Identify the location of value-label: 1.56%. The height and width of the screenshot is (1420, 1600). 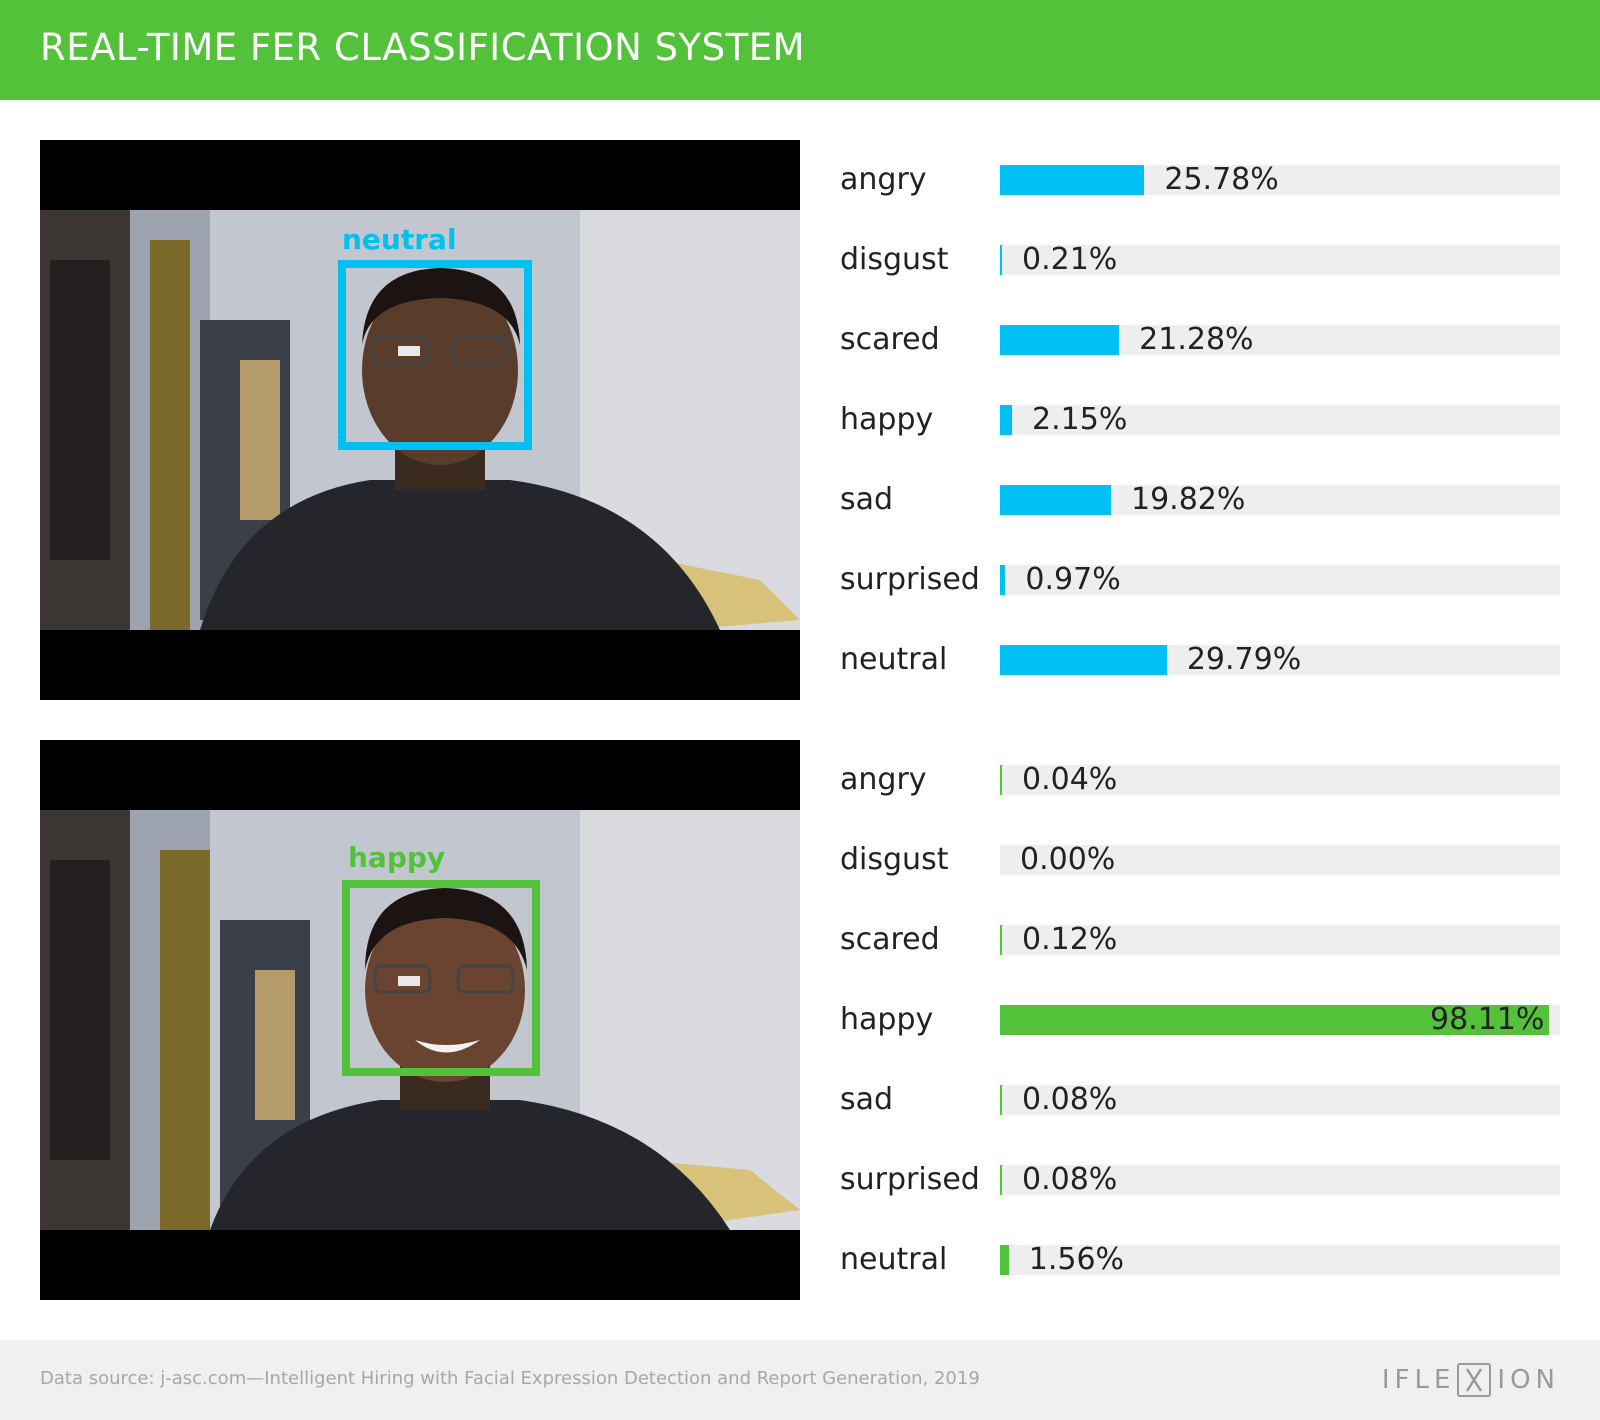
(1076, 1259).